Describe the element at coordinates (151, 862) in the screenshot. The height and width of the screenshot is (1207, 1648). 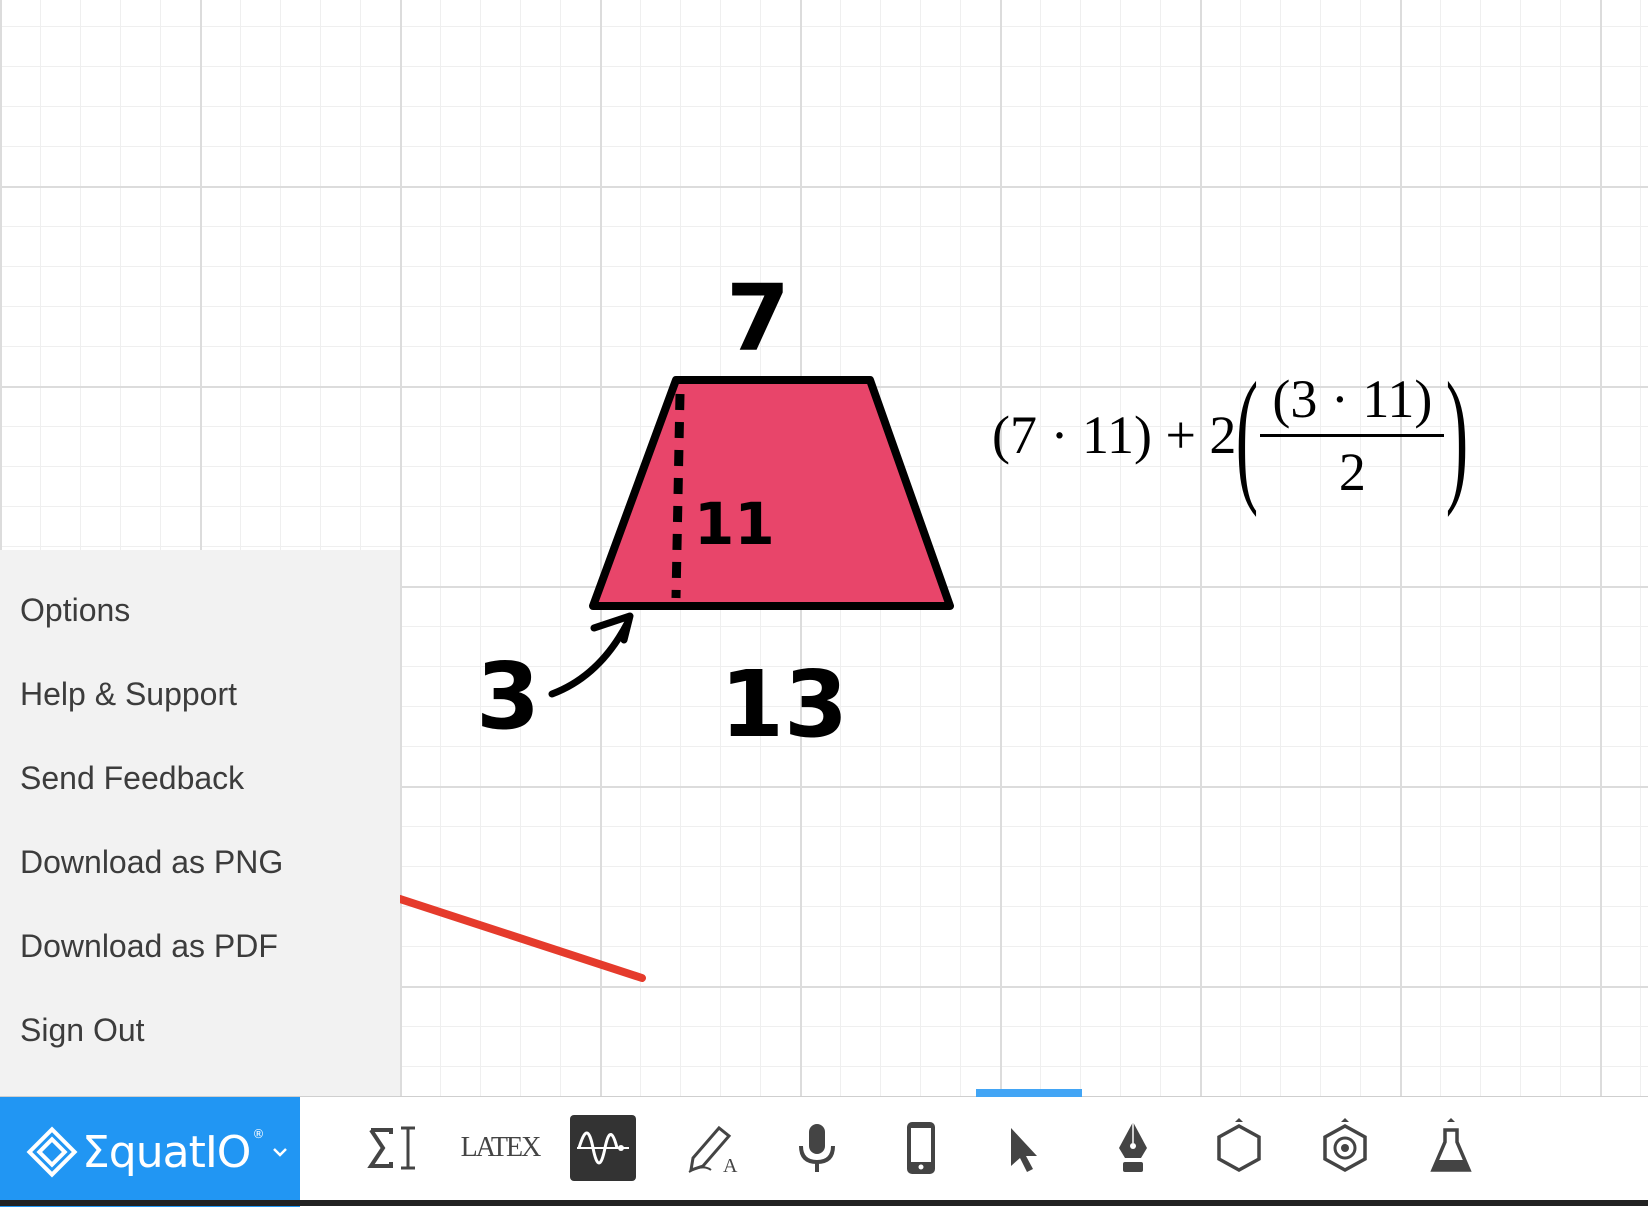
I see `menu-item-download-png: Download as PNG` at that location.